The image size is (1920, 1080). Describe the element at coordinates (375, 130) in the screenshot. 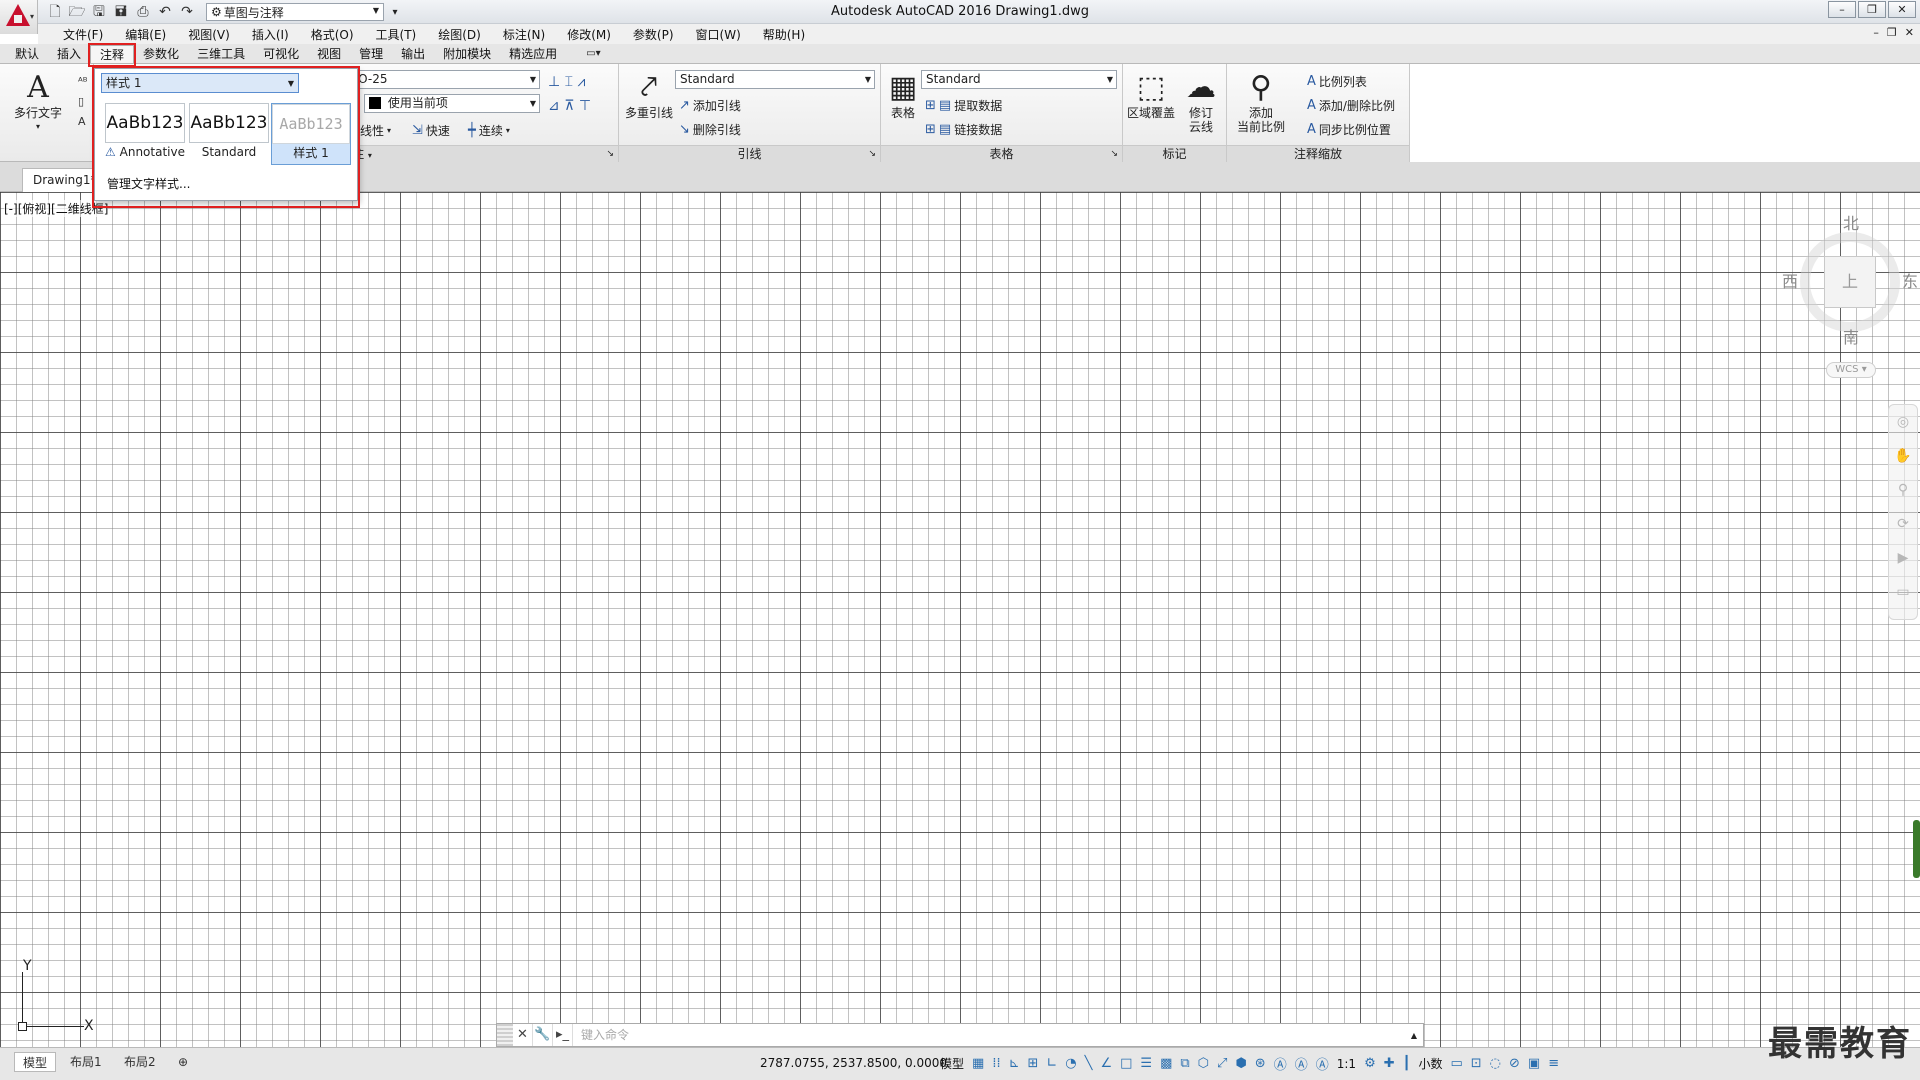

I see `dim-linear-button: 线性 ▾` at that location.